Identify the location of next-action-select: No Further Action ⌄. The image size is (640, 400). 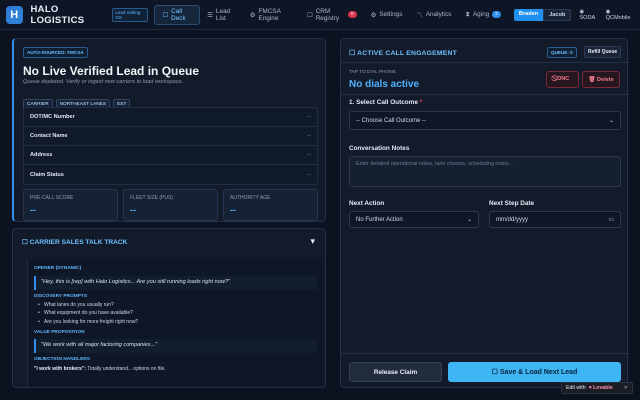
(414, 219).